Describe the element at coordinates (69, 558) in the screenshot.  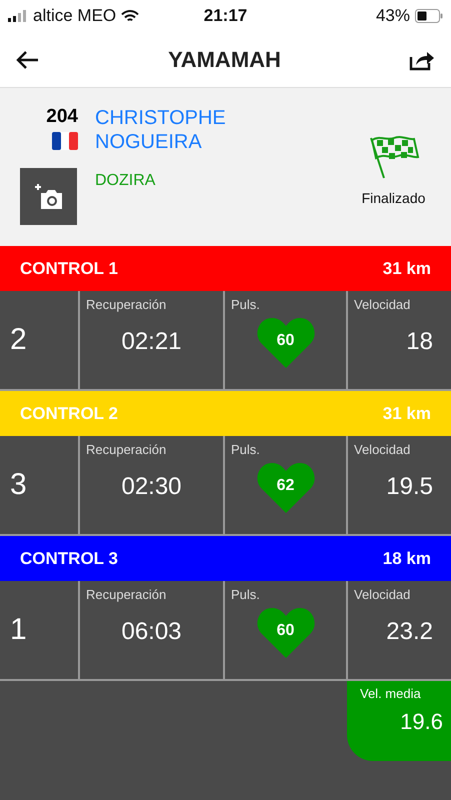
I see `control-name: CONTROL 3` at that location.